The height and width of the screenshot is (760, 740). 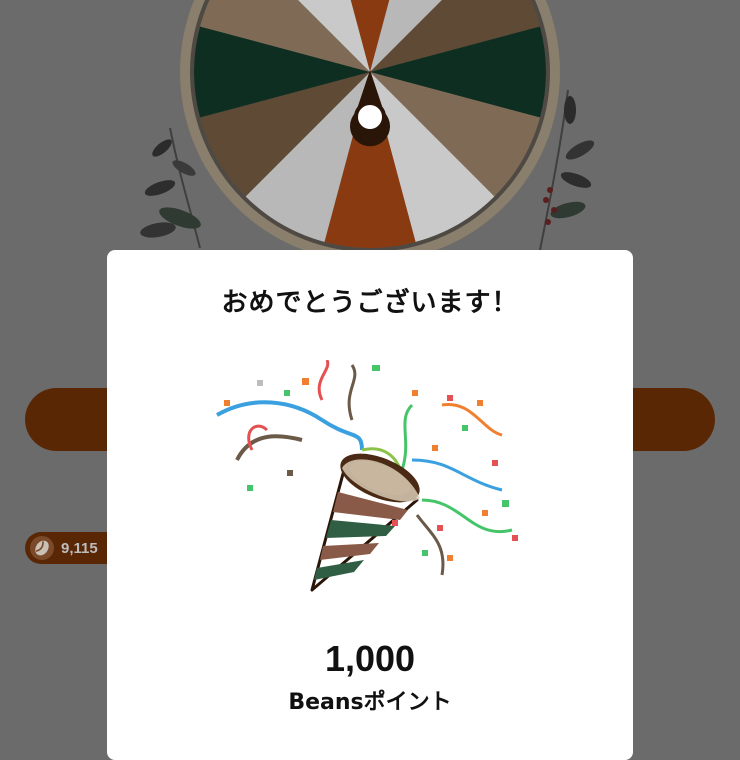 What do you see at coordinates (79, 548) in the screenshot?
I see `points-balance-value: 9,115` at bounding box center [79, 548].